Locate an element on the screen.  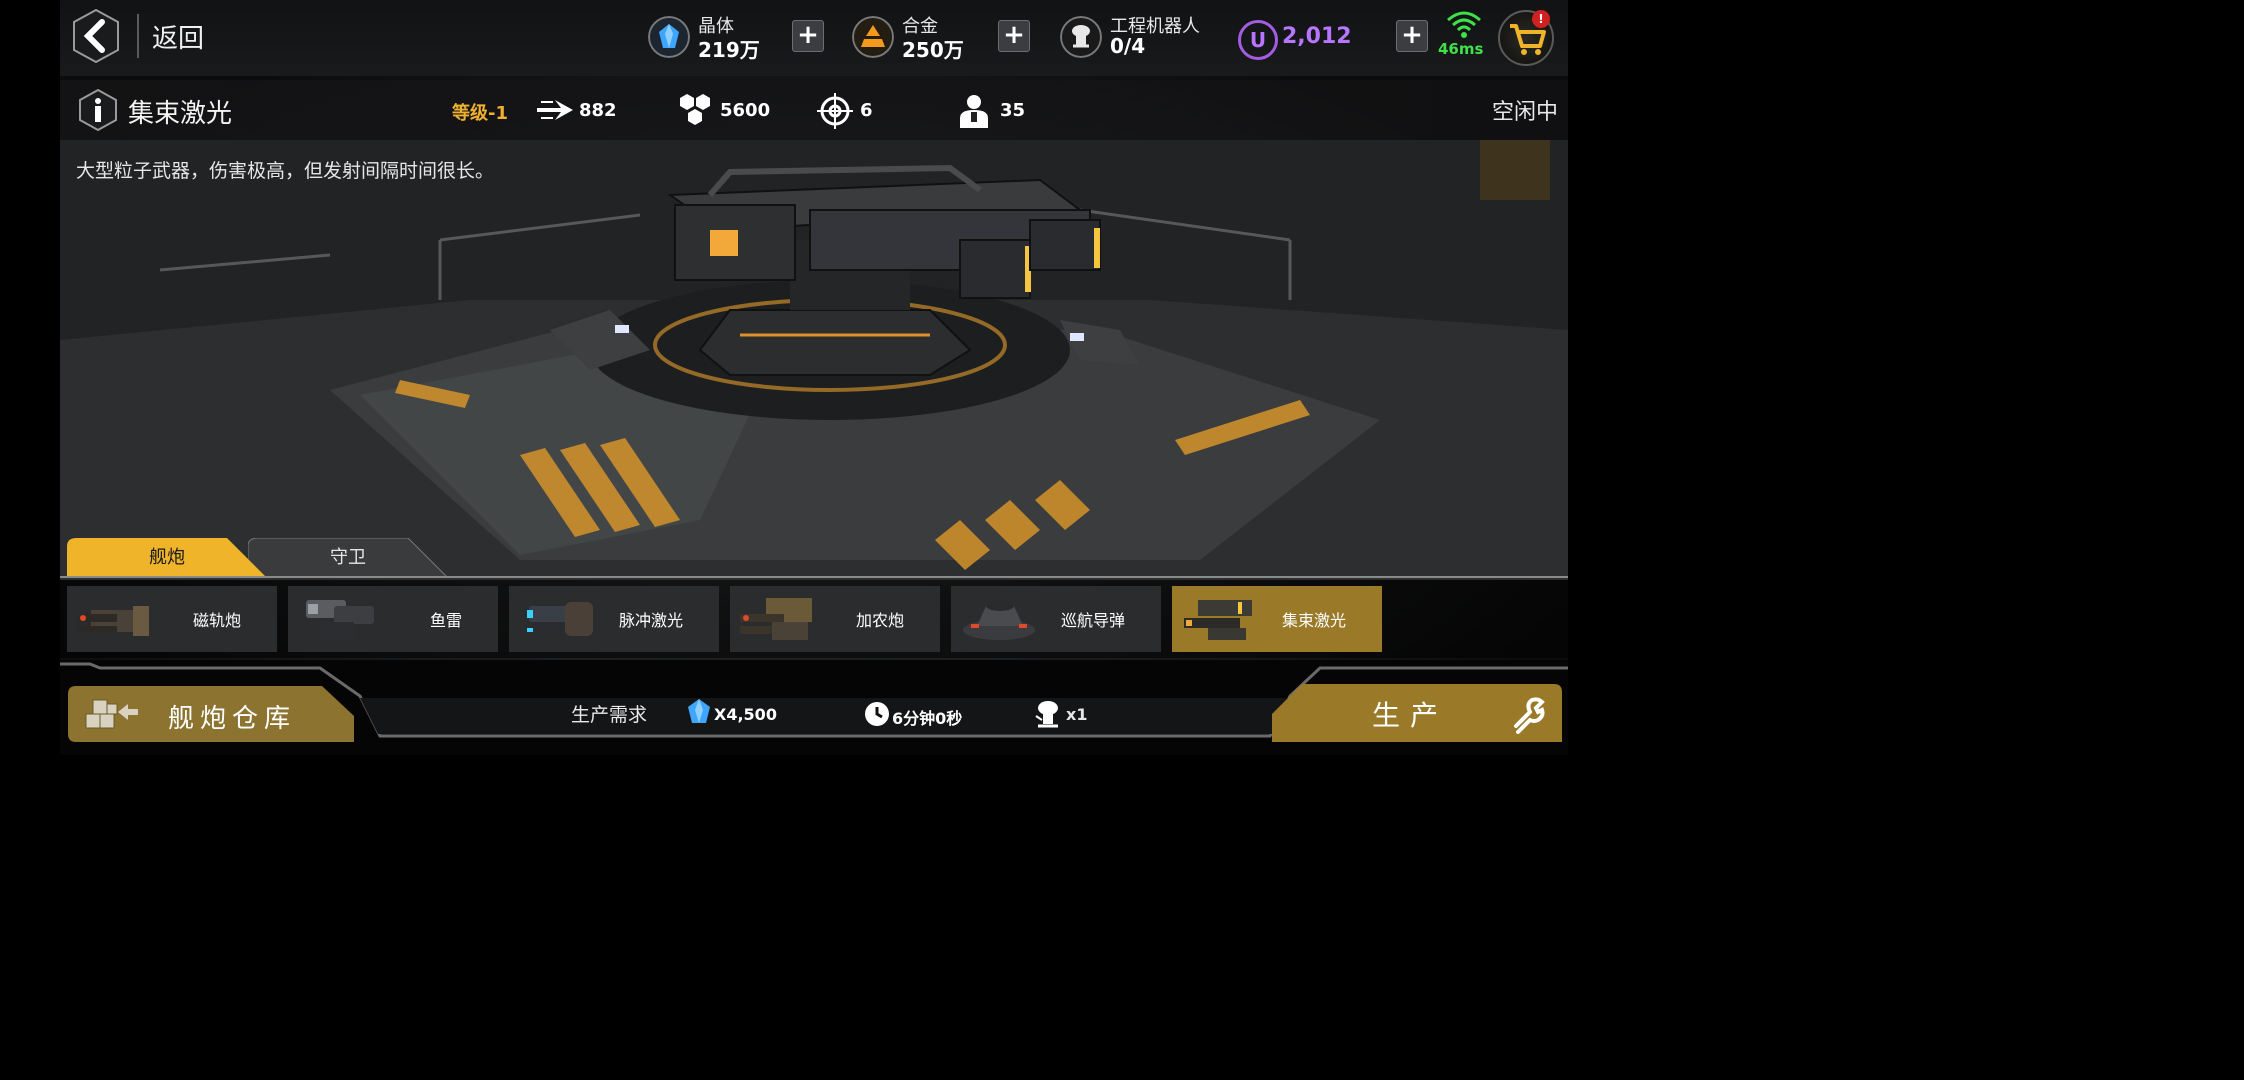
focused-laser-icon is located at coordinates (1218, 620).